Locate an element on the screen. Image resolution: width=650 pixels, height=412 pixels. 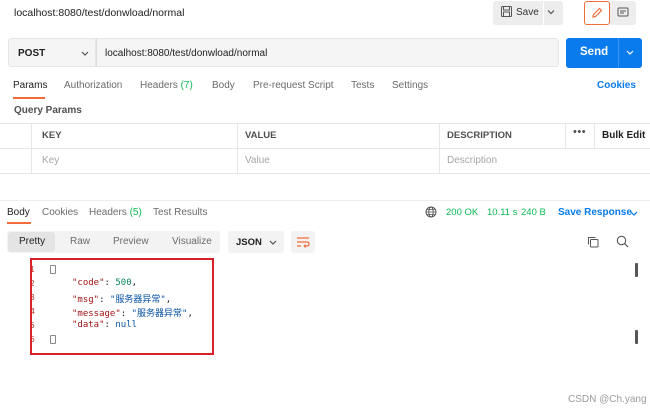
status-code: 200 OK is located at coordinates (462, 212).